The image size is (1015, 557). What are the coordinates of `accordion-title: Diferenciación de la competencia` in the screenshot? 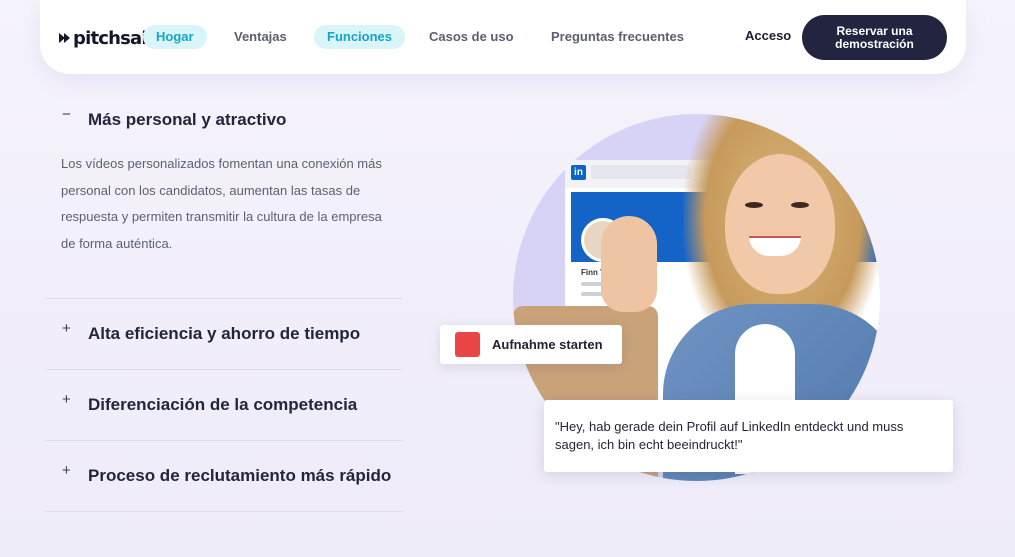 It's located at (223, 404).